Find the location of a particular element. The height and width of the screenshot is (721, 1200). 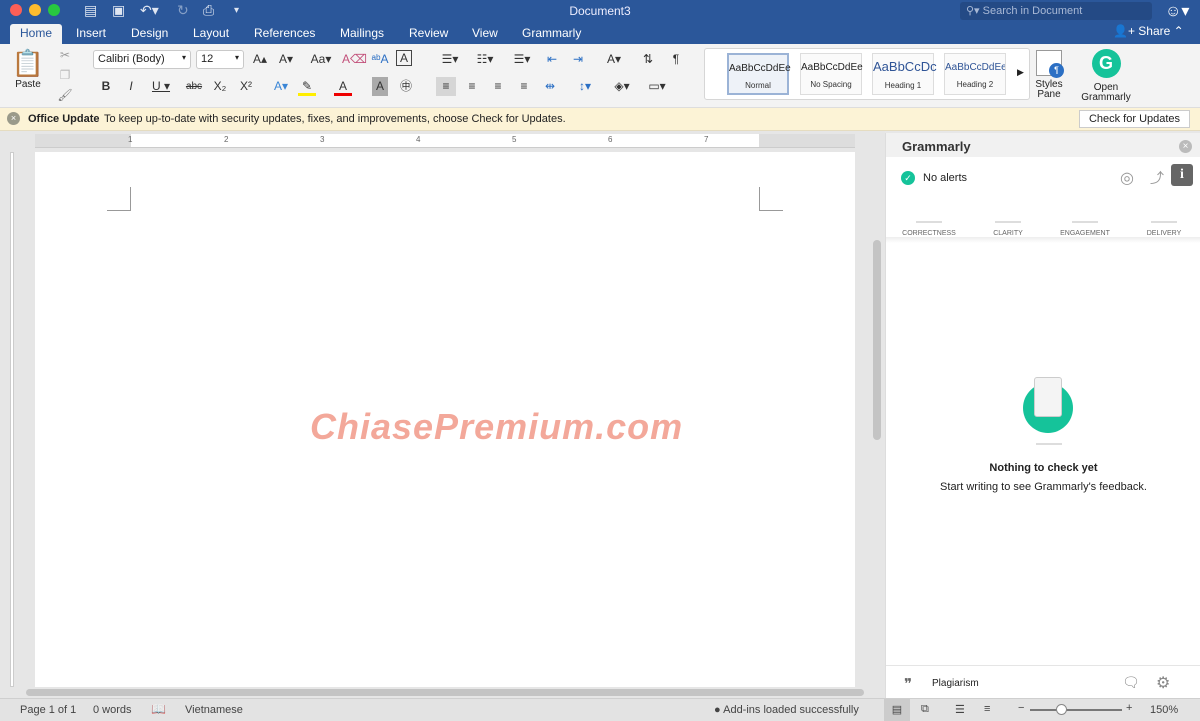

word-count: 0 words is located at coordinates (112, 710).